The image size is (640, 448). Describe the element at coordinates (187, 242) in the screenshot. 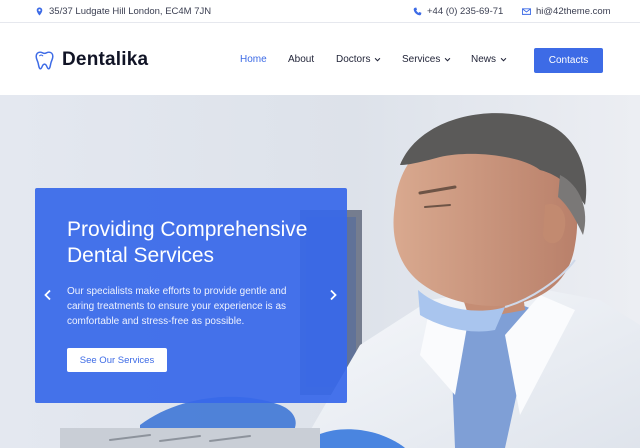

I see `hero-title: Providing Comprehensive Dental Services` at that location.